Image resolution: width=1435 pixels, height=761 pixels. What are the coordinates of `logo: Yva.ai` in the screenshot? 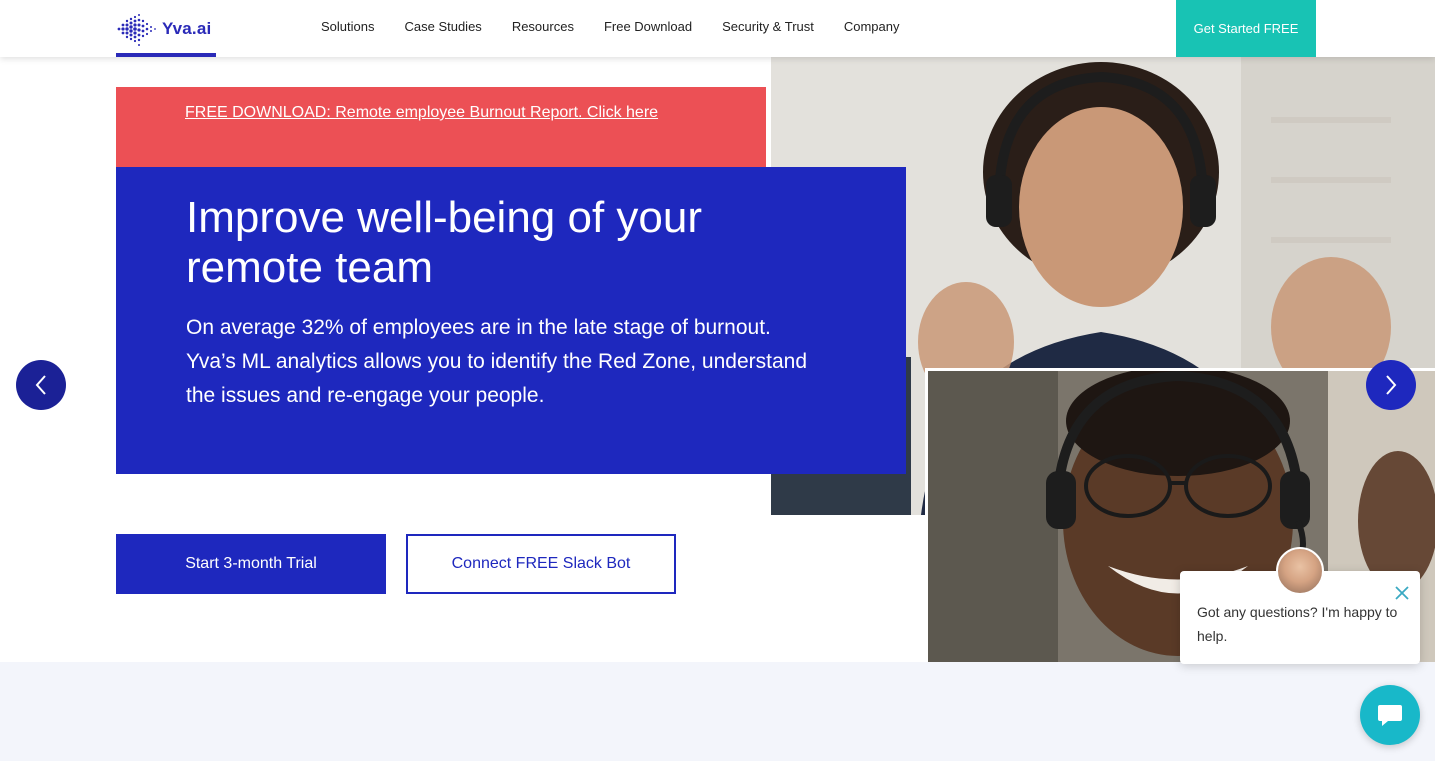 It's located at (166, 28).